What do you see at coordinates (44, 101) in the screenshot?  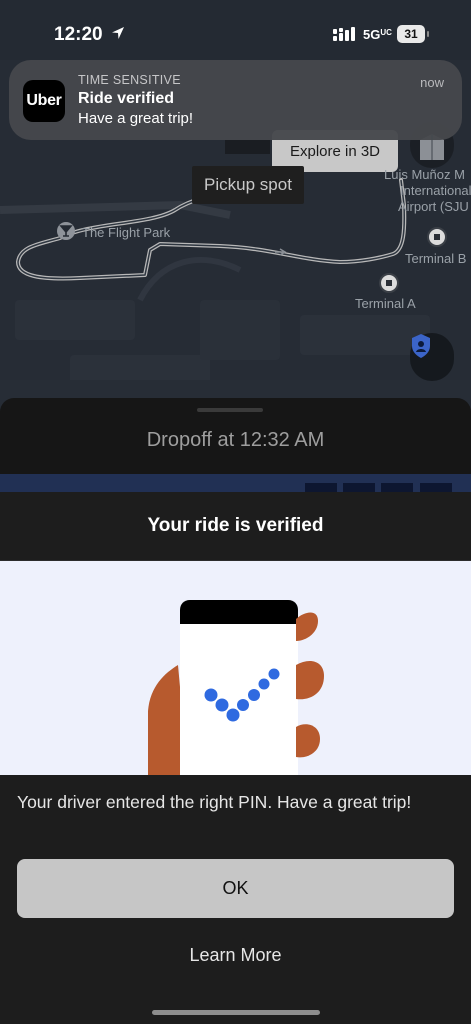 I see `uber-app-icon: Uber` at bounding box center [44, 101].